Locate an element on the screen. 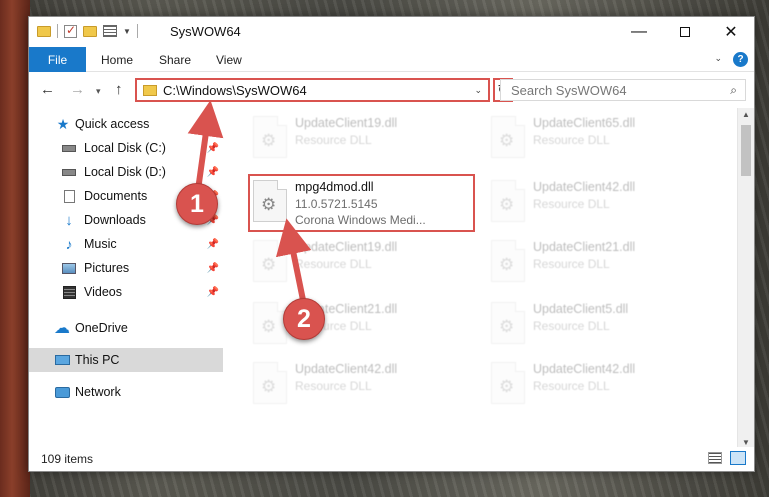 This screenshot has width=769, height=497. step-2-callout: 2 is located at coordinates (304, 319).